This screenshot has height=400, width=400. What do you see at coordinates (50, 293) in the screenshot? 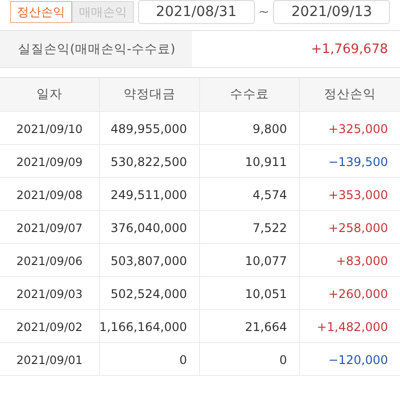
I see `table-cell: 2021/09/03` at bounding box center [50, 293].